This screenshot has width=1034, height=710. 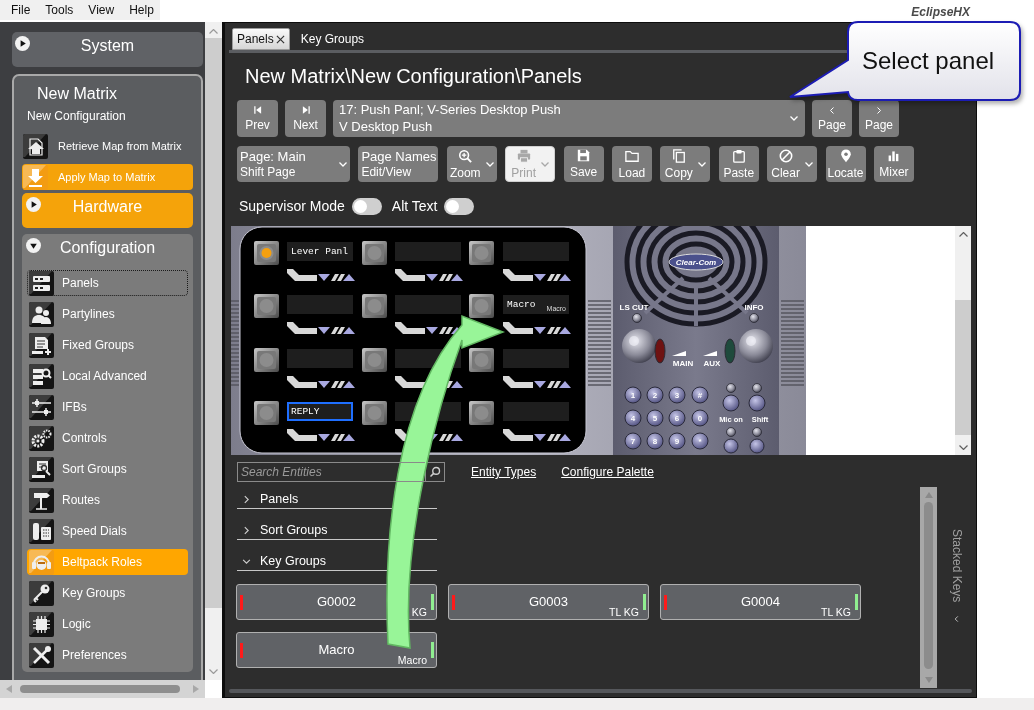 I want to click on document-plus-icon, so click(x=41, y=345).